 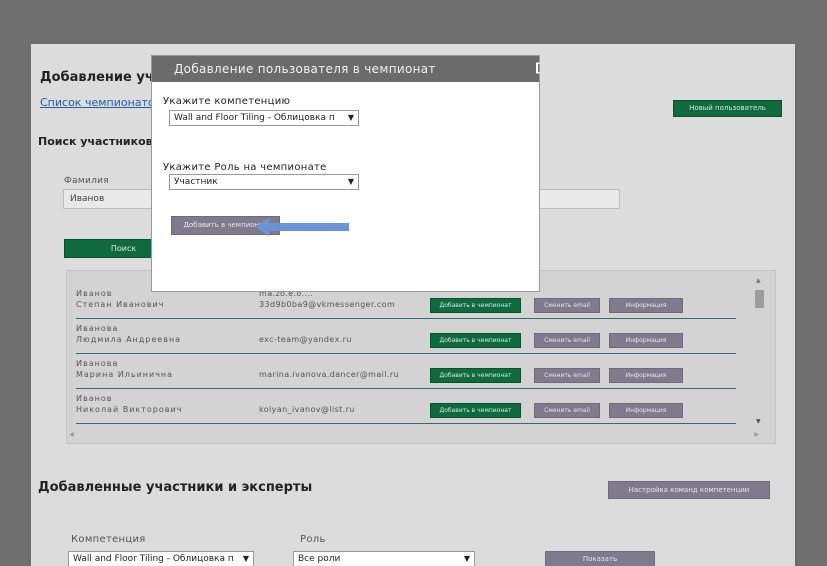 What do you see at coordinates (254, 118) in the screenshot?
I see `modal-competence-value: Wall and Floor Tiling - Облицовка п` at bounding box center [254, 118].